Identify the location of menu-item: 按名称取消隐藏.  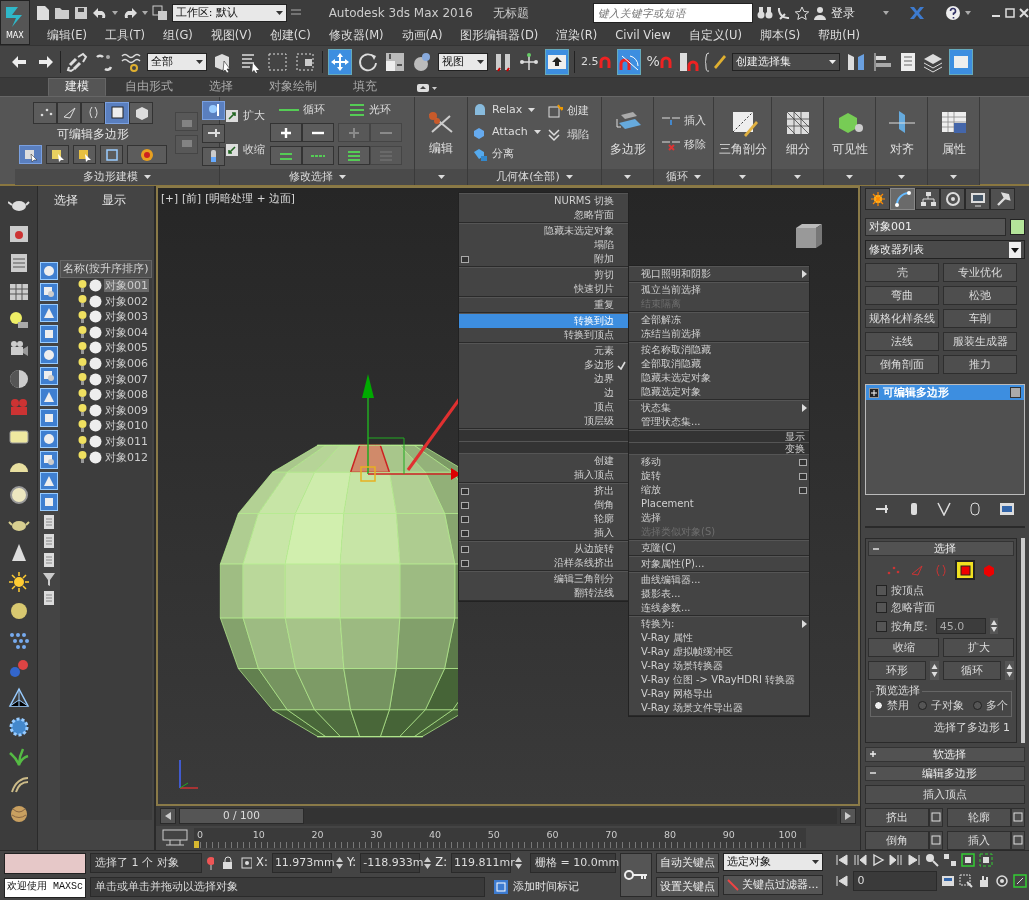
(719, 350).